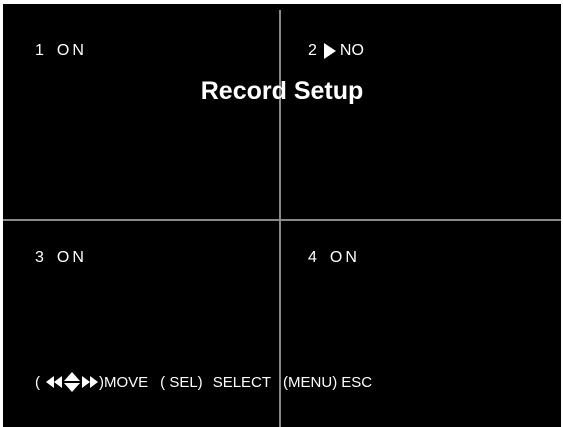  What do you see at coordinates (357, 382) in the screenshot?
I see `help-esc-label: ESC` at bounding box center [357, 382].